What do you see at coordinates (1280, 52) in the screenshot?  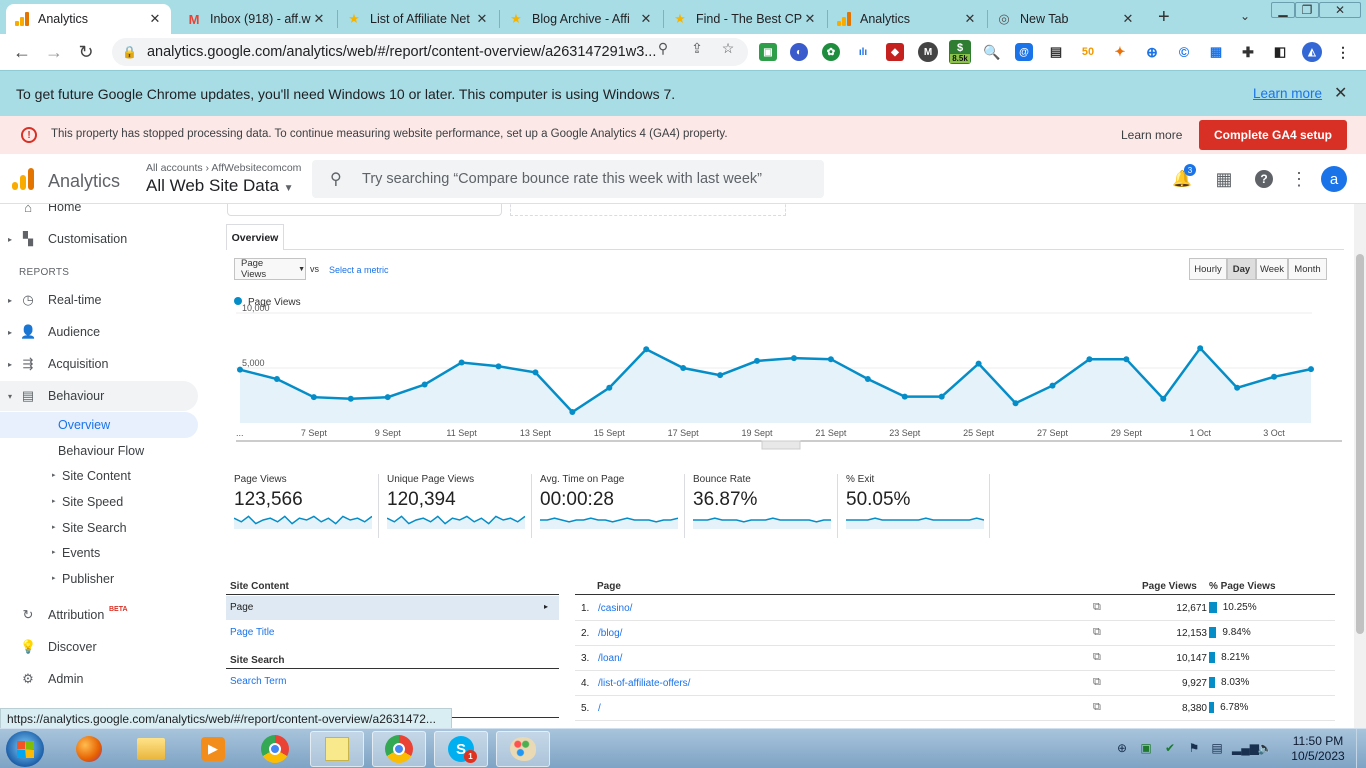 I see `side-panel-icon: ◧` at bounding box center [1280, 52].